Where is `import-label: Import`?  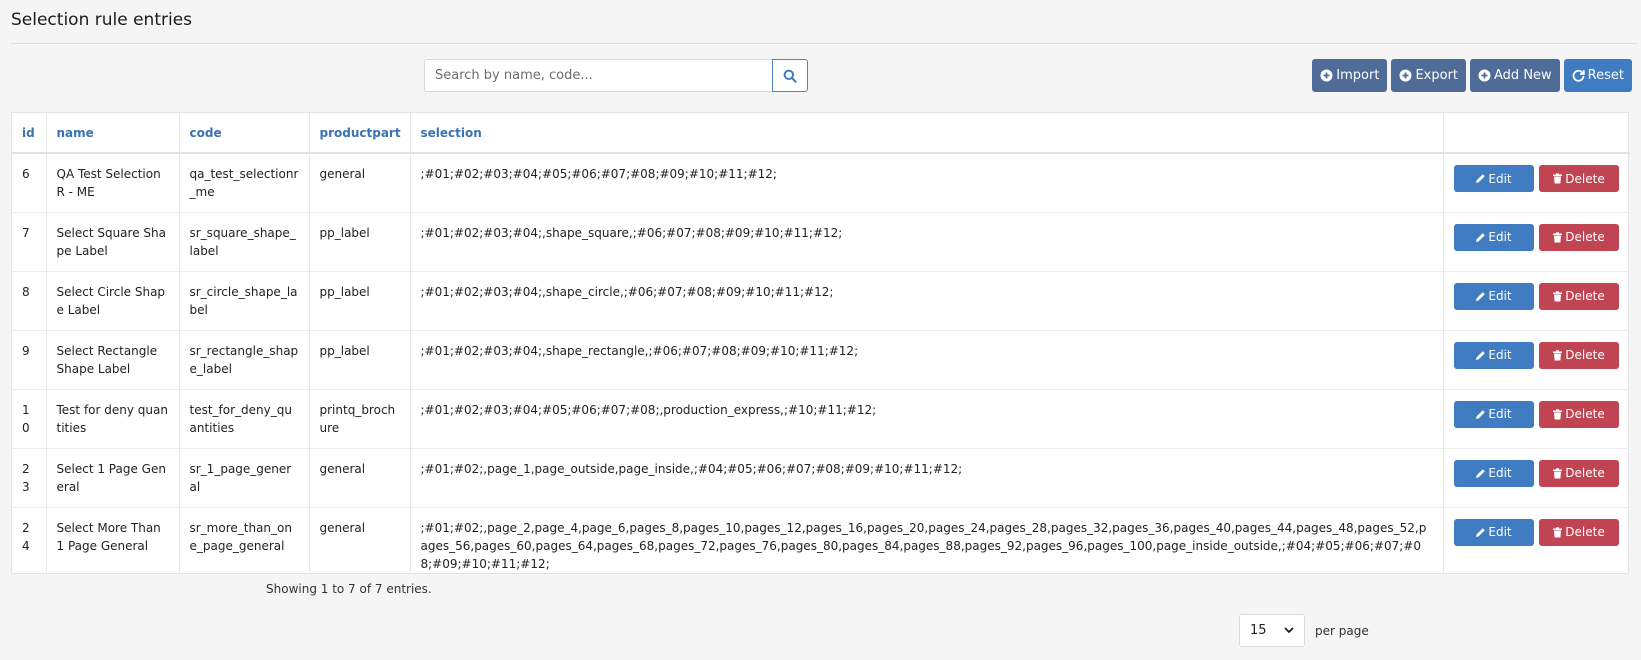
import-label: Import is located at coordinates (1358, 75).